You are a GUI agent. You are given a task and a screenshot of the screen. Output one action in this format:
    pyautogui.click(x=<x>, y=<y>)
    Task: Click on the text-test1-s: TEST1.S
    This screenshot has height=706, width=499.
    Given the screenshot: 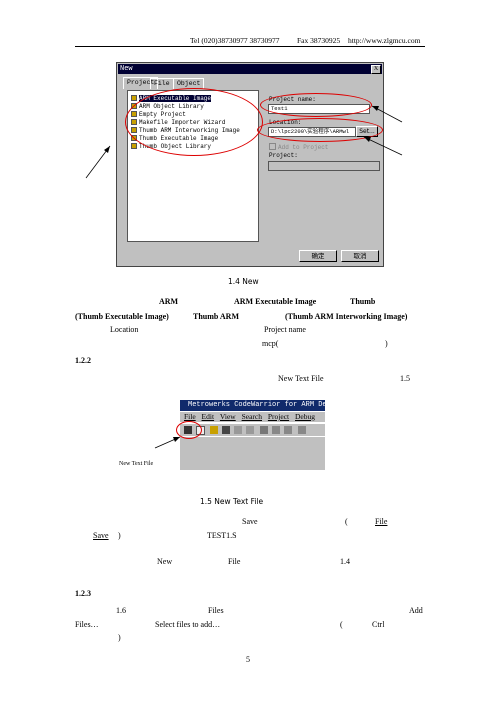 What is the action you would take?
    pyautogui.click(x=222, y=535)
    